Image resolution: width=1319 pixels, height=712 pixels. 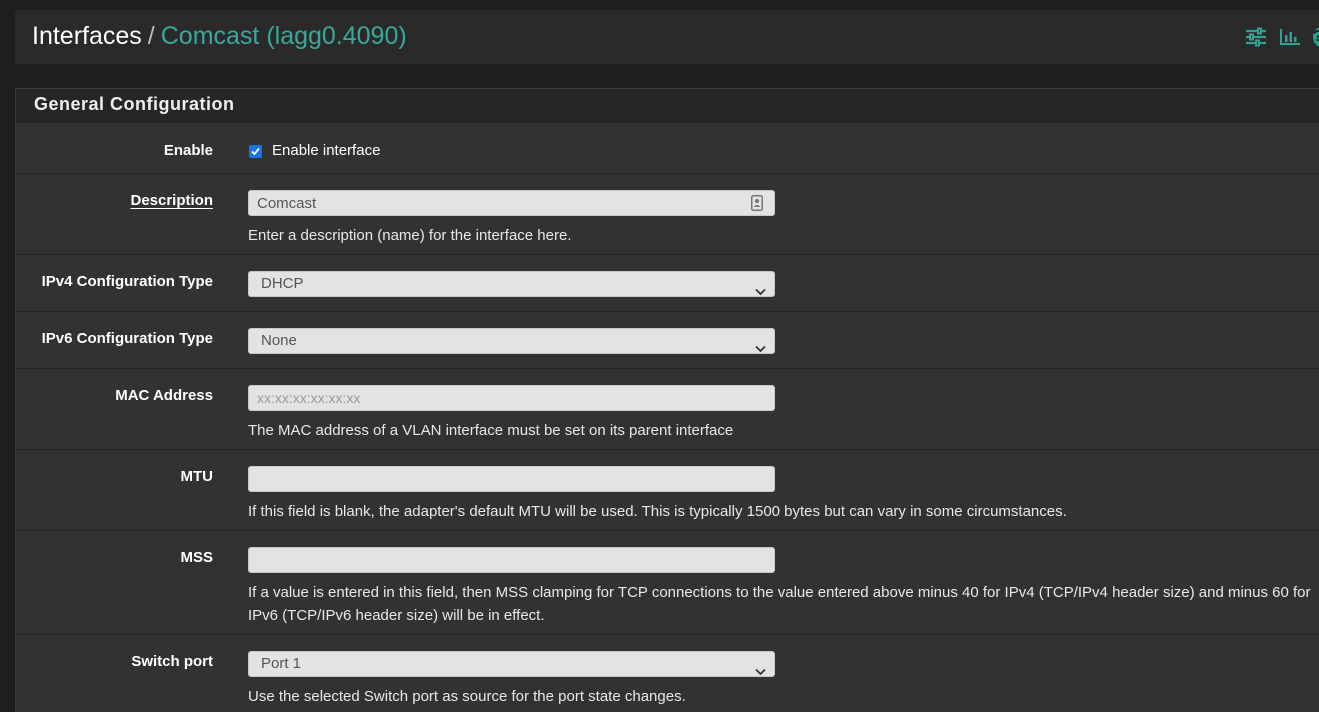 I want to click on breadcrumb-interfaces-link: Interfaces, so click(x=87, y=36).